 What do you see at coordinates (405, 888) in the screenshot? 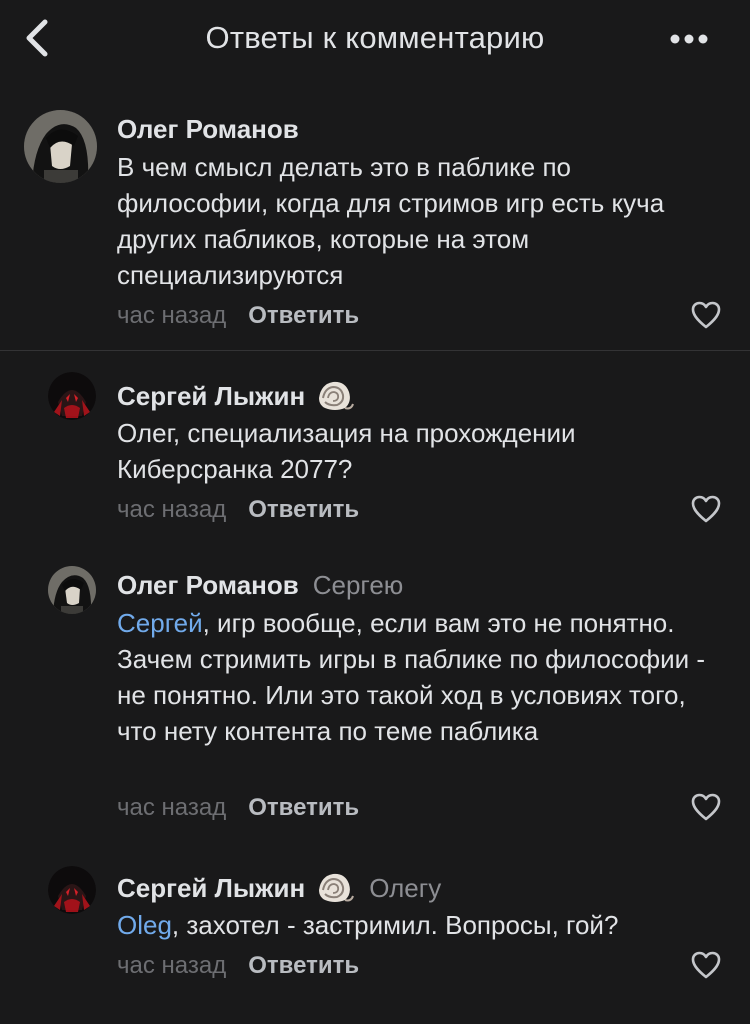
I see `reply-to-label: Олегу` at bounding box center [405, 888].